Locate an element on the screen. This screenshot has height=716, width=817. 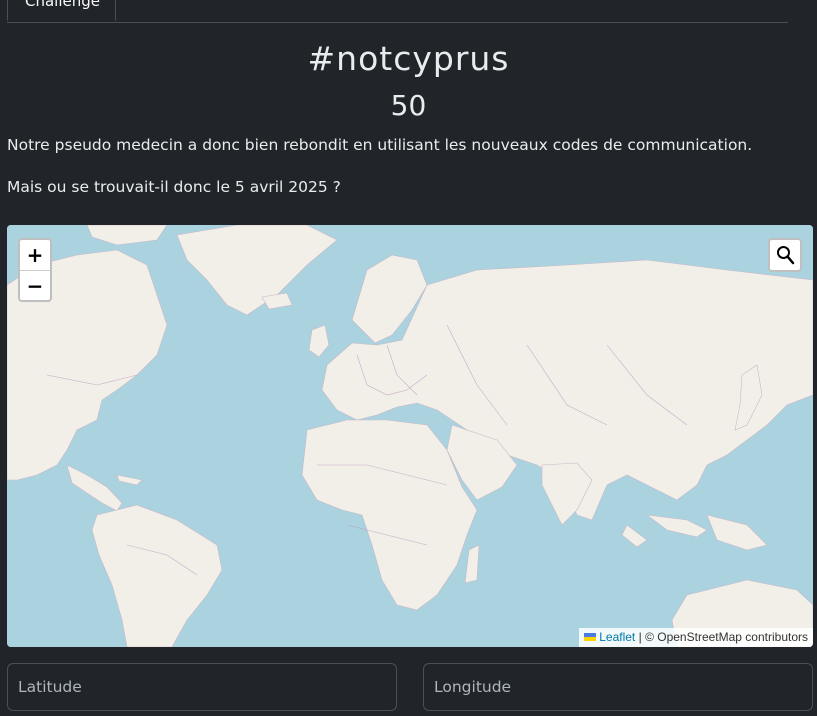
magnifier-icon is located at coordinates (786, 255).